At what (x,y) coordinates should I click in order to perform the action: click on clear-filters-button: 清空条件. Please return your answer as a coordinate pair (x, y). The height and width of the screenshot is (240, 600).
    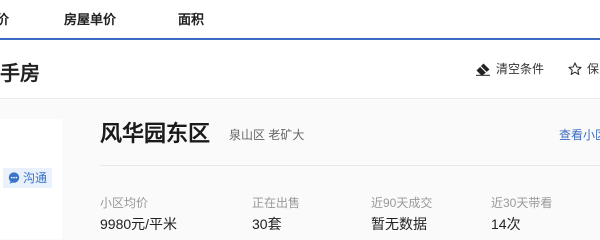
    Looking at the image, I should click on (509, 68).